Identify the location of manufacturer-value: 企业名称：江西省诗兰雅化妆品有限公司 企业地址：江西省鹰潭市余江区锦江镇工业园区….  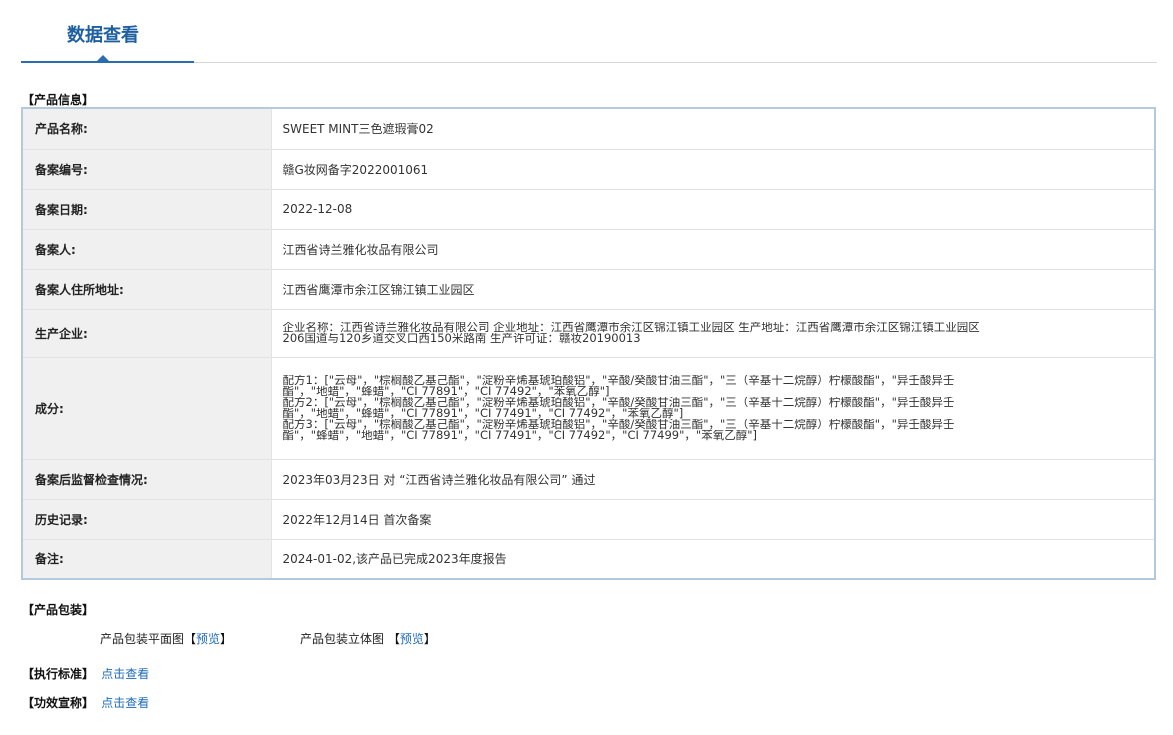
(713, 333).